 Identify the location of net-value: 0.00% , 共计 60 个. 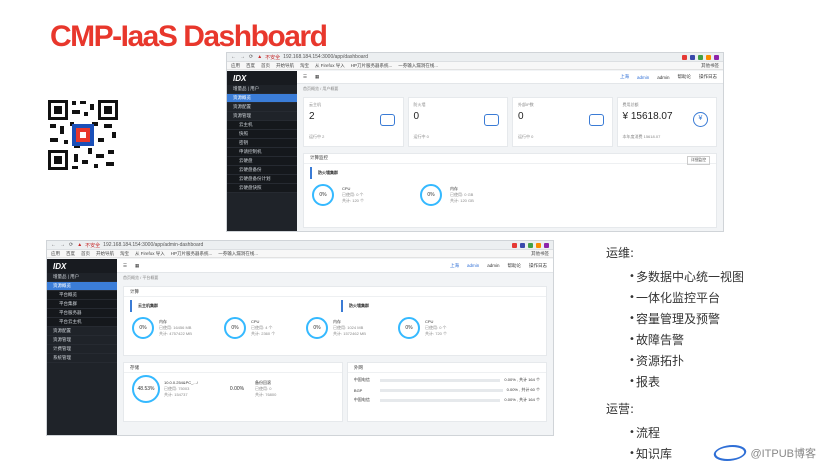
(523, 389).